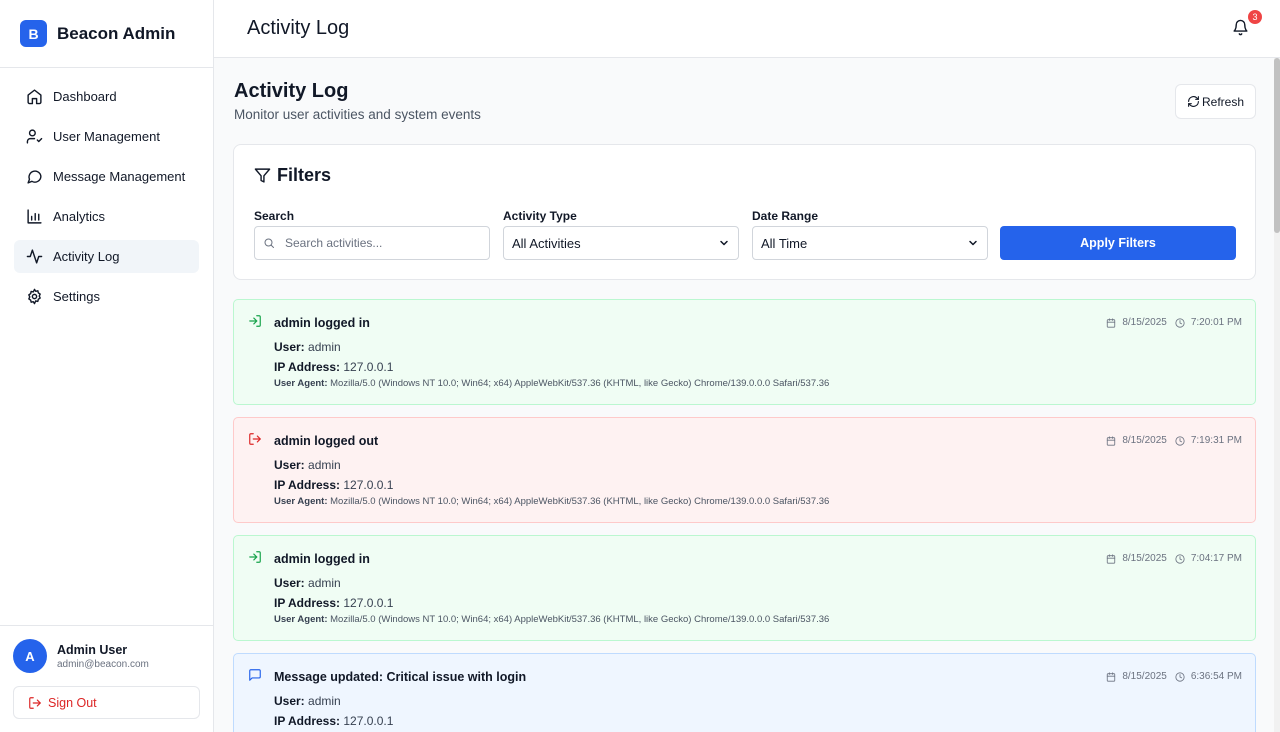 This screenshot has width=1280, height=732. I want to click on refresh-button: Refresh, so click(1215, 101).